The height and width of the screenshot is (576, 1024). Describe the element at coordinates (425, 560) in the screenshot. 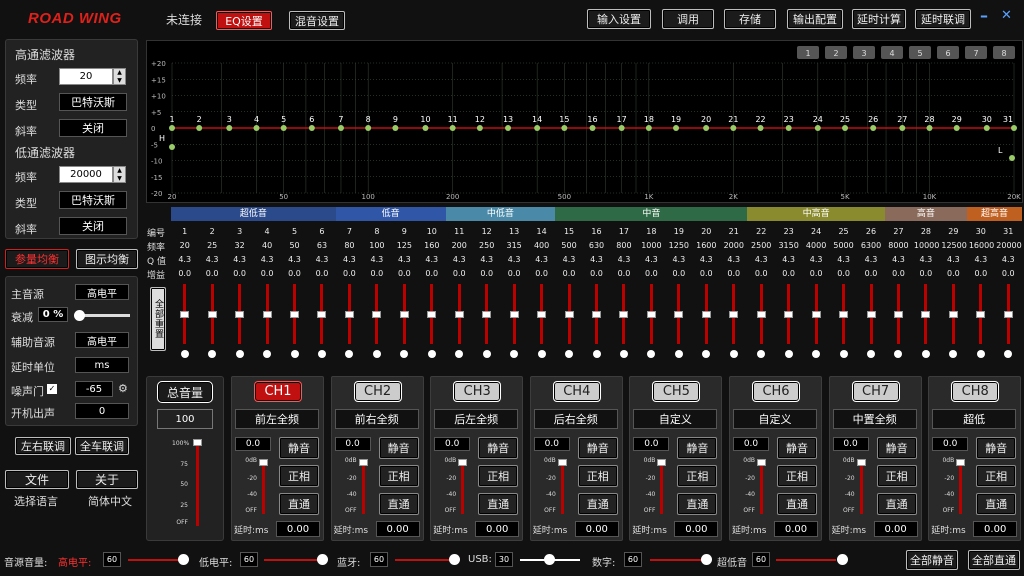

I see `bt-volume-slider-track` at that location.